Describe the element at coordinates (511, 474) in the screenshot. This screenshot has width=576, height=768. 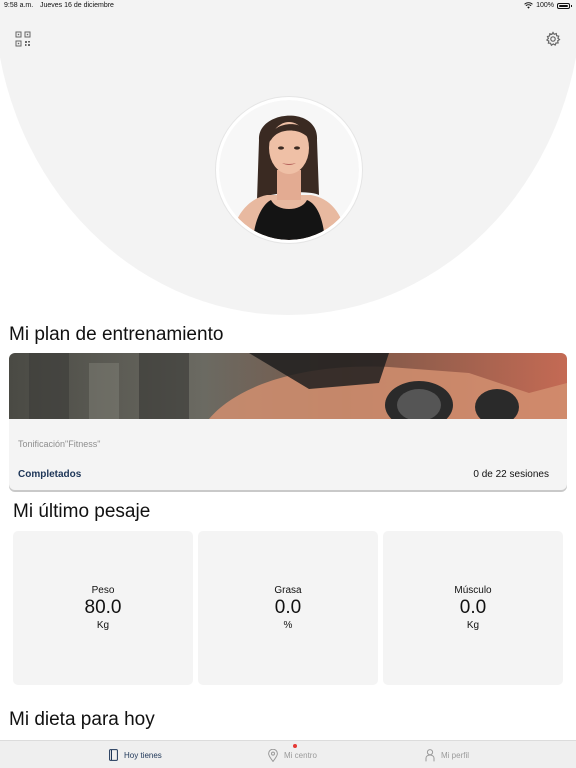
I see `sessions-count: 0 de 22 sesiones` at that location.